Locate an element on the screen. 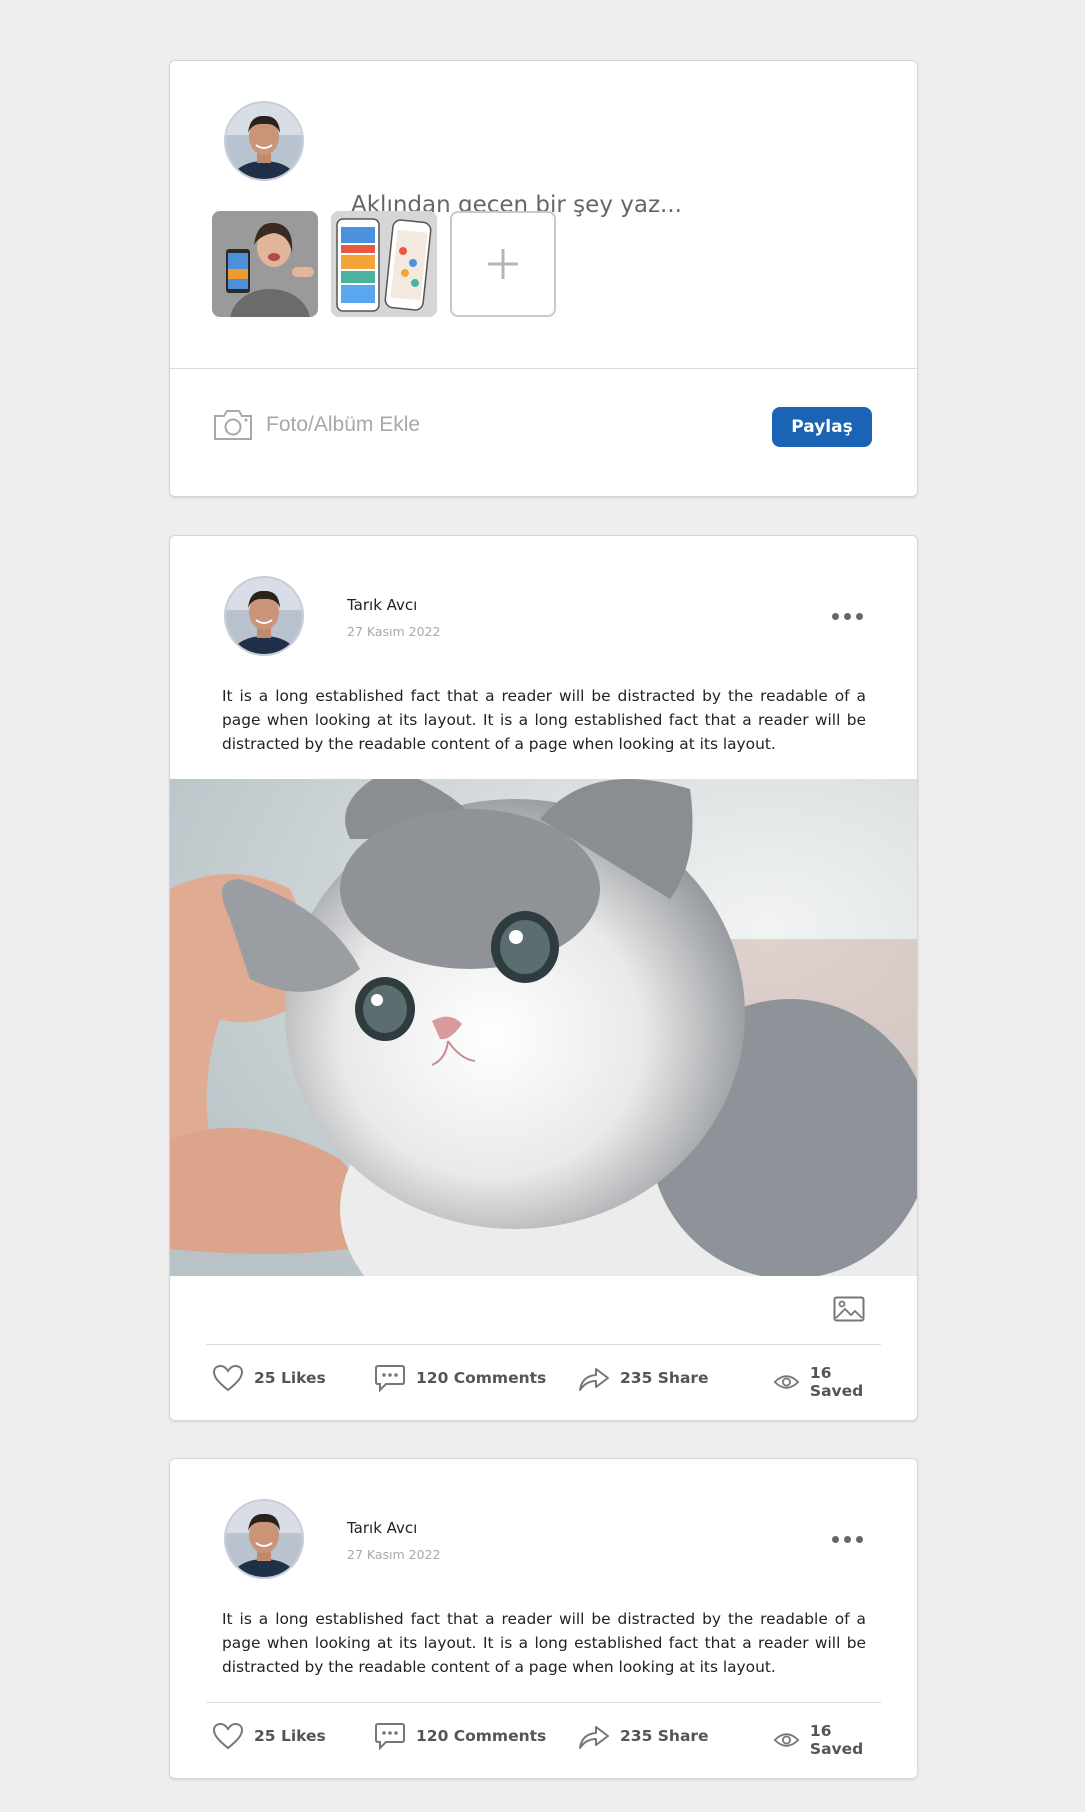  plus-icon is located at coordinates (503, 264).